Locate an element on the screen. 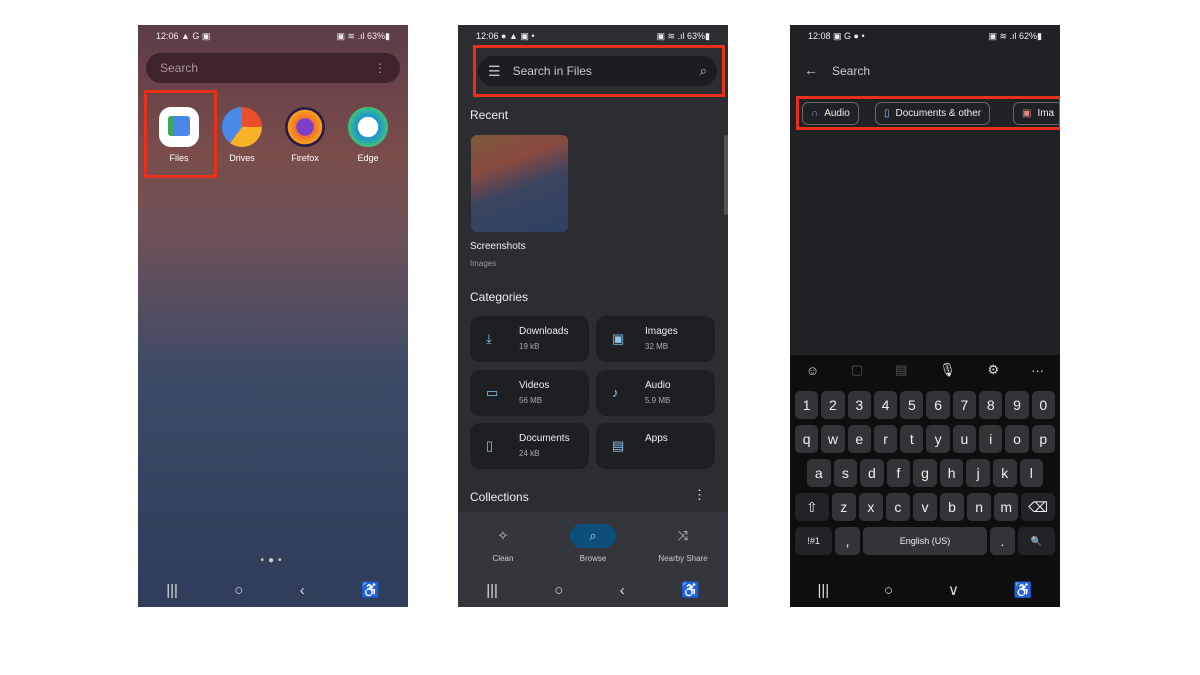 This screenshot has width=1200, height=675. category-size: 5.9 MB is located at coordinates (658, 400).